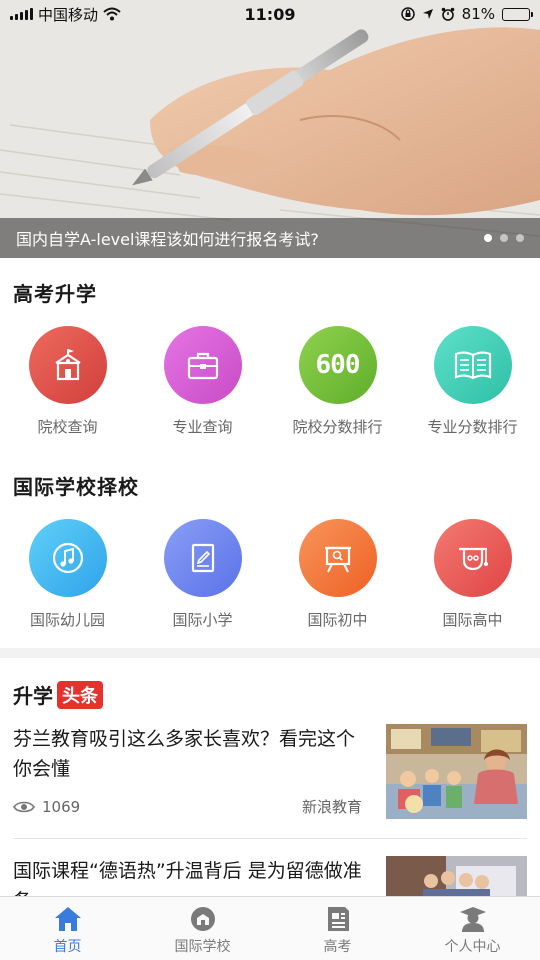  I want to click on news-item-views: 1069, so click(46, 807).